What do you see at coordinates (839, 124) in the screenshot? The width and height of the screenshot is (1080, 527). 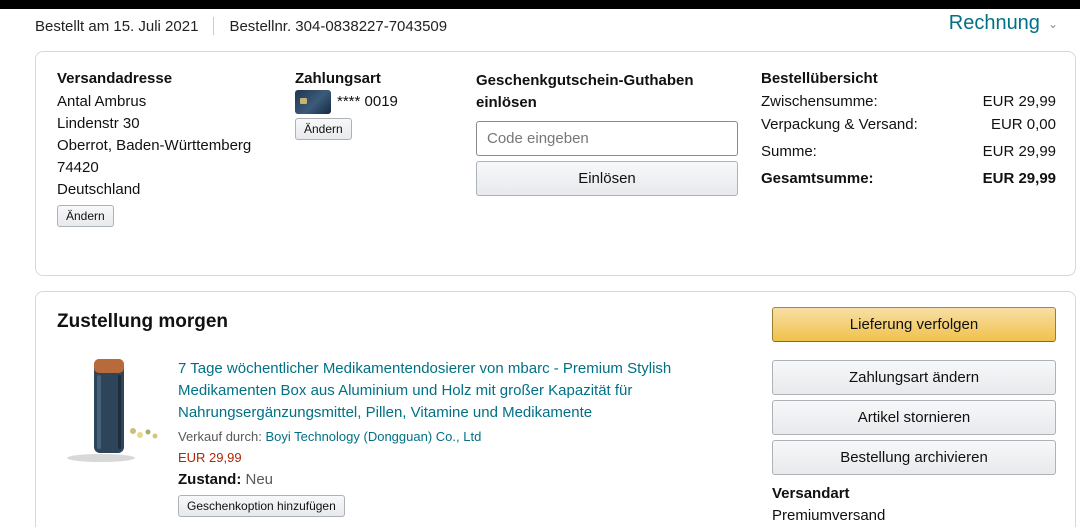 I see `summary-label: Verpackung & Versand:` at bounding box center [839, 124].